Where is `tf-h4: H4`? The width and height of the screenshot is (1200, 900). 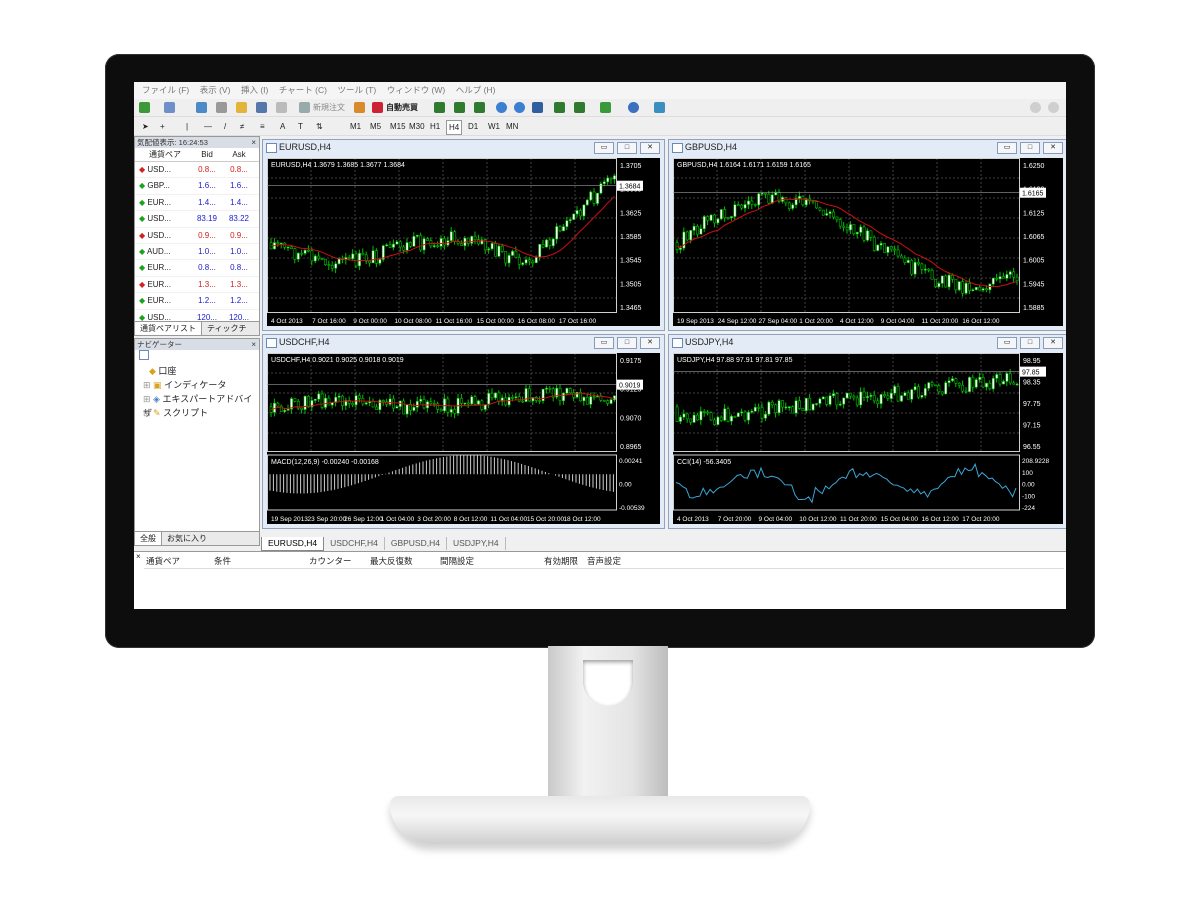
tf-h4: H4 is located at coordinates (454, 127).